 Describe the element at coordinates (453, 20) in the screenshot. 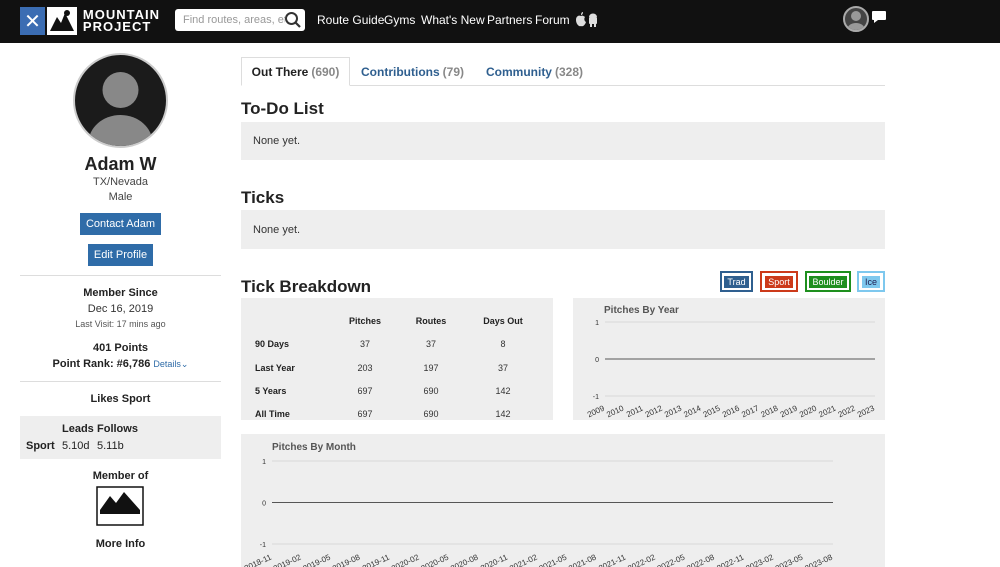

I see `nav-whats-new: What's New` at that location.